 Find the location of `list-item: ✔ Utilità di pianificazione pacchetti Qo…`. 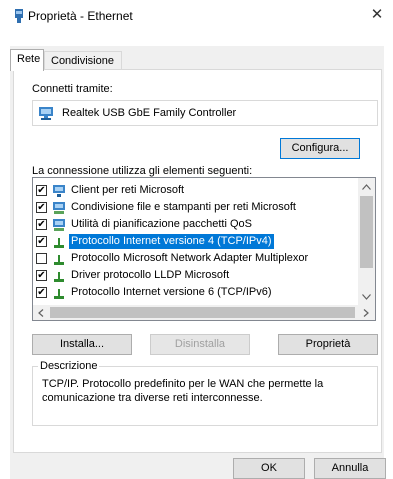

list-item: ✔ Utilità di pianificazione pacchetti Qo… is located at coordinates (195, 224).